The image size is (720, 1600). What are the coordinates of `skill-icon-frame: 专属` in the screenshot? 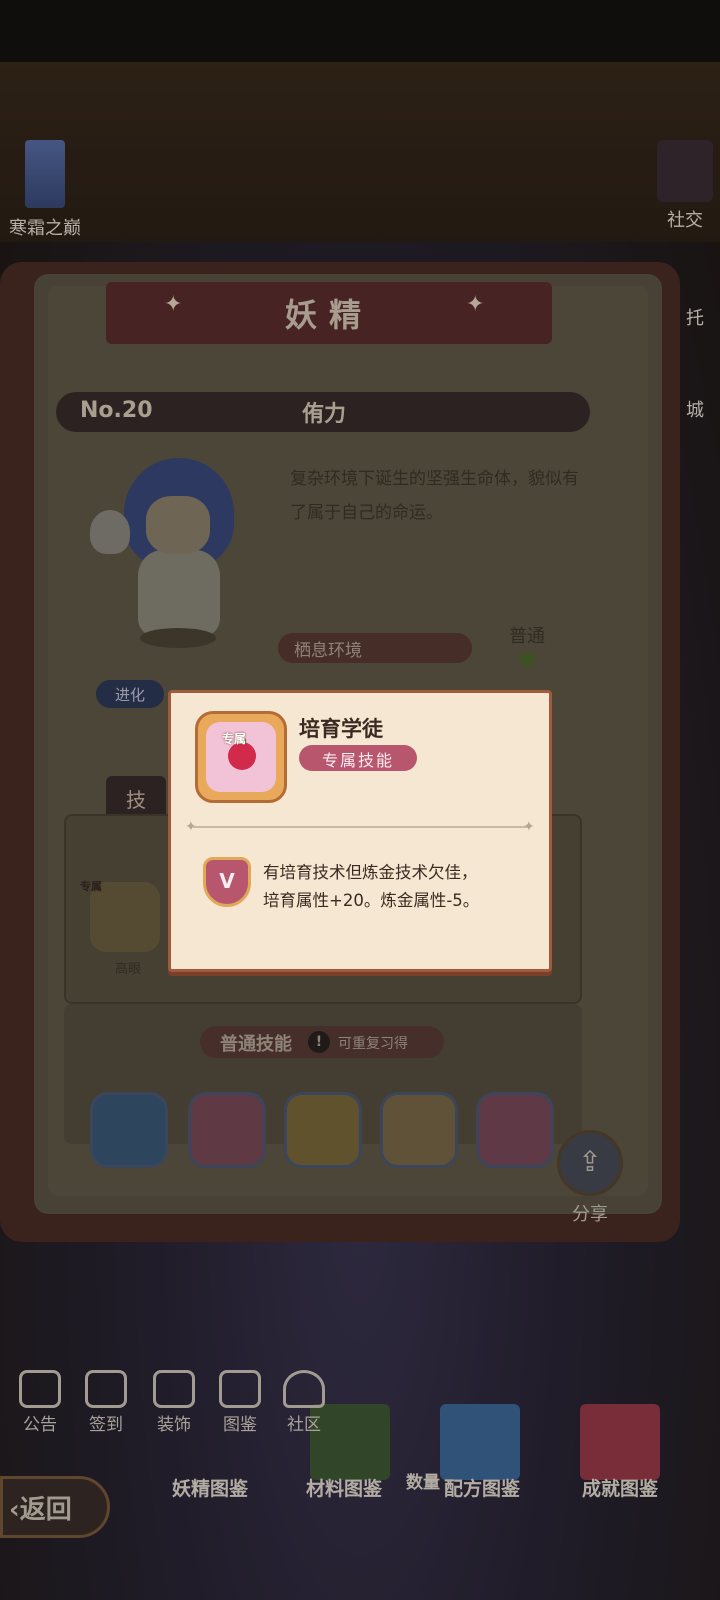 It's located at (241, 757).